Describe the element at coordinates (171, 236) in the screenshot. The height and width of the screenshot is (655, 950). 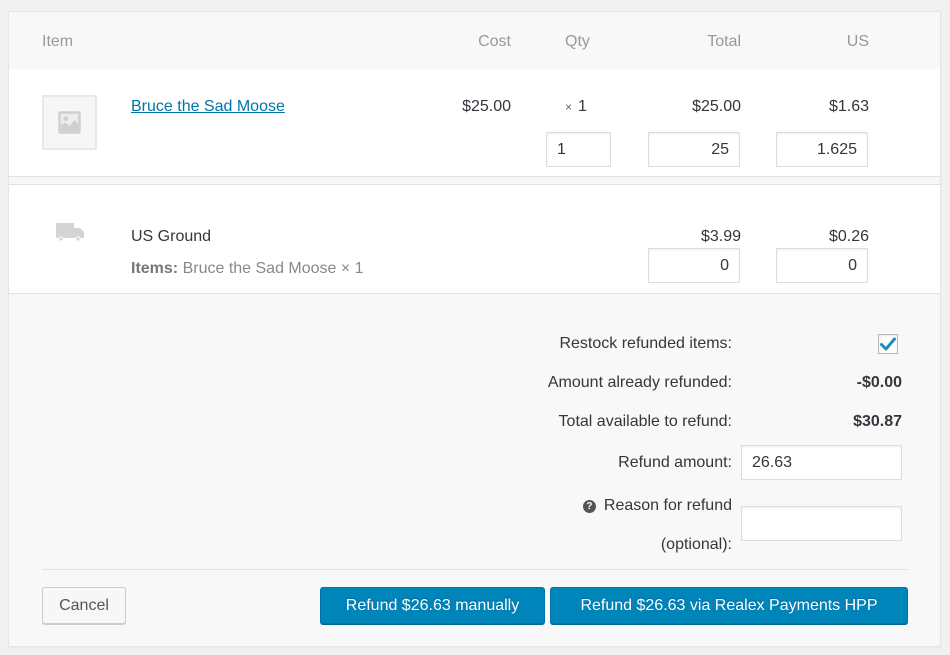
I see `shipping-method-name: US Ground` at that location.